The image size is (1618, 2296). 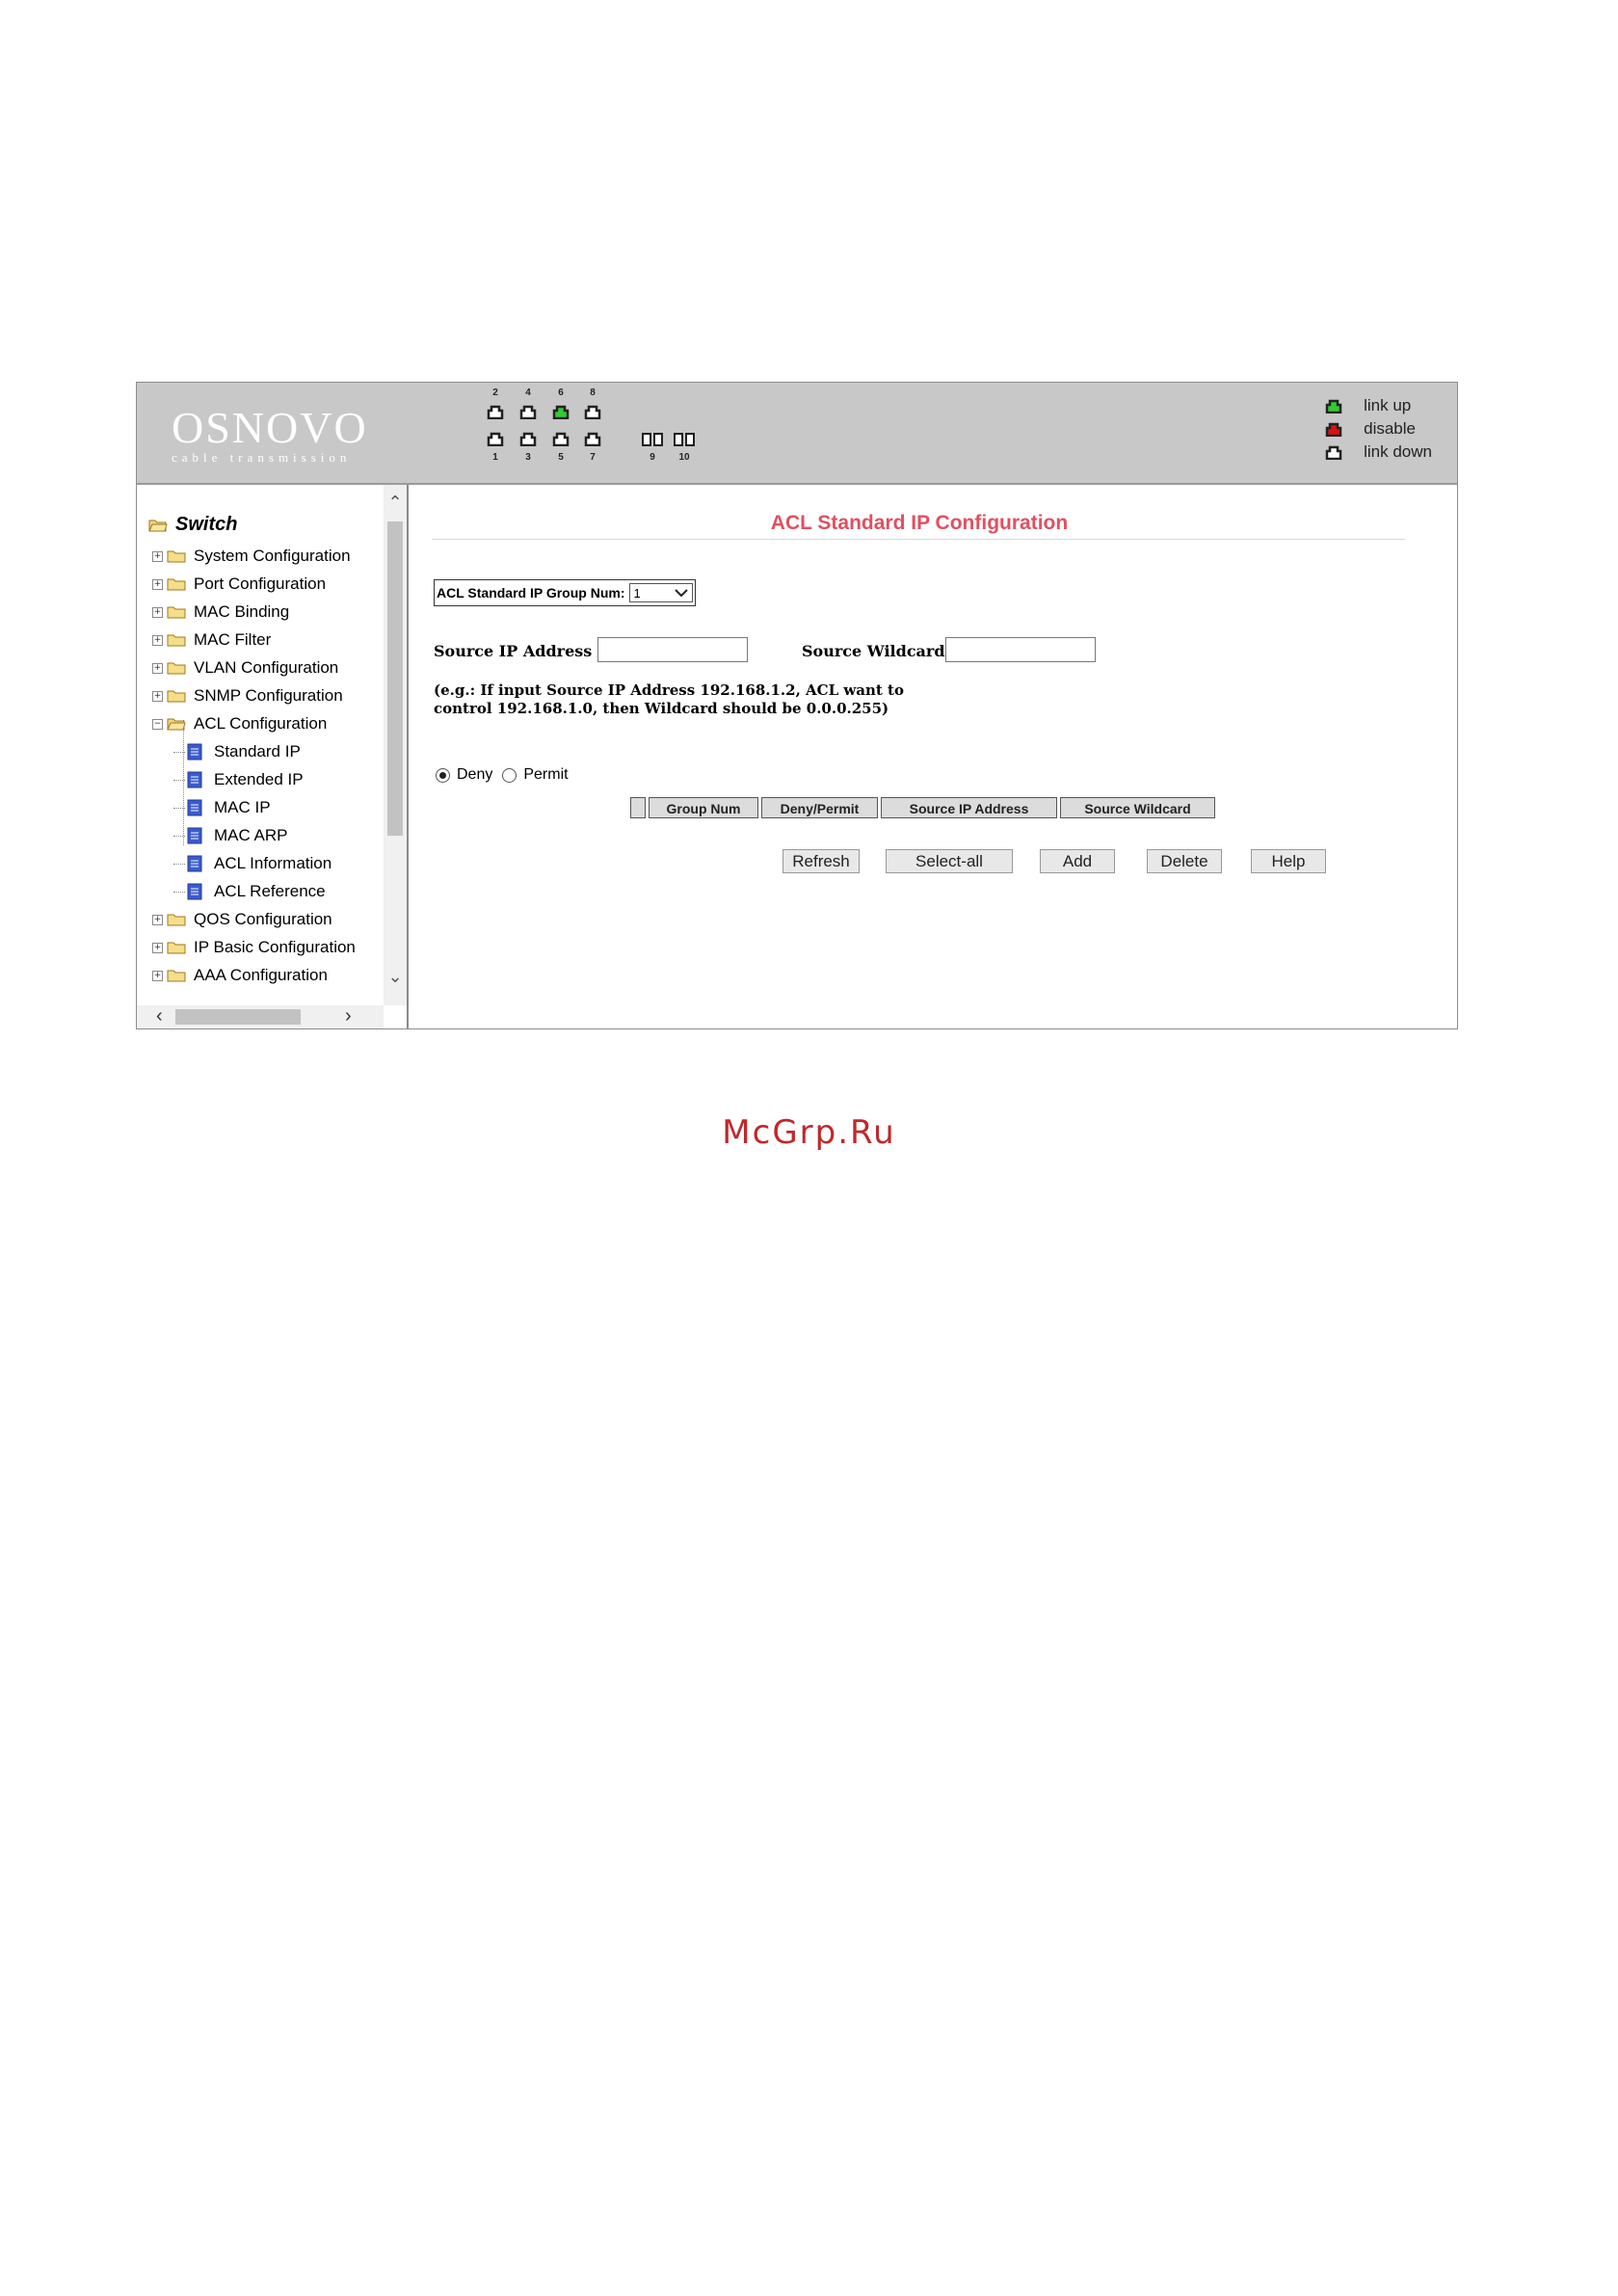 I want to click on scroll-left-icon: ‹, so click(x=159, y=1016).